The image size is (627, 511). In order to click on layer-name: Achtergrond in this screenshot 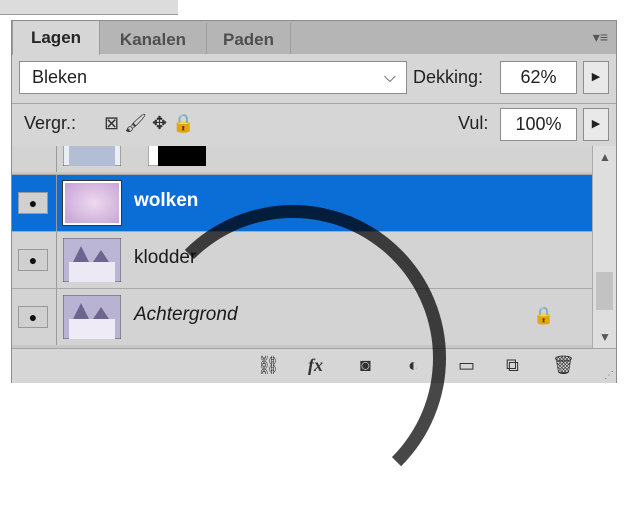, I will do `click(186, 314)`.